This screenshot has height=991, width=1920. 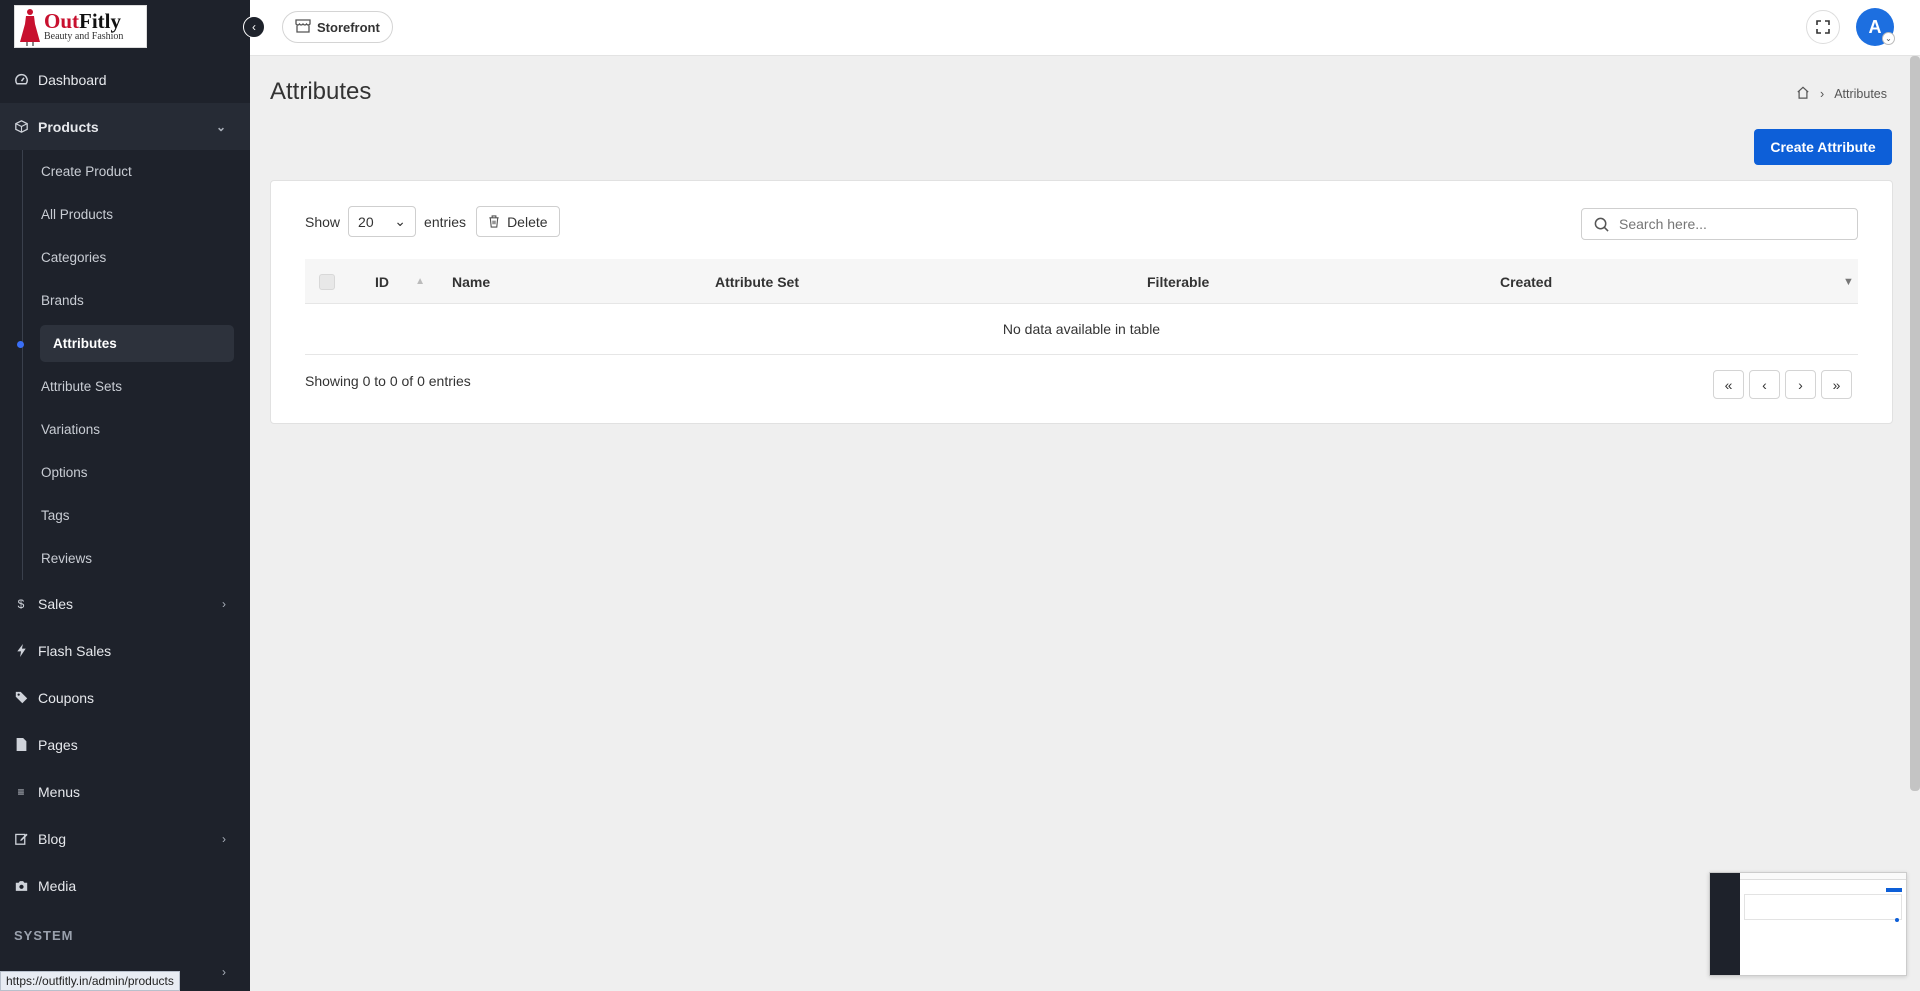 What do you see at coordinates (83, 20) in the screenshot?
I see `brand-name: OutFitly` at bounding box center [83, 20].